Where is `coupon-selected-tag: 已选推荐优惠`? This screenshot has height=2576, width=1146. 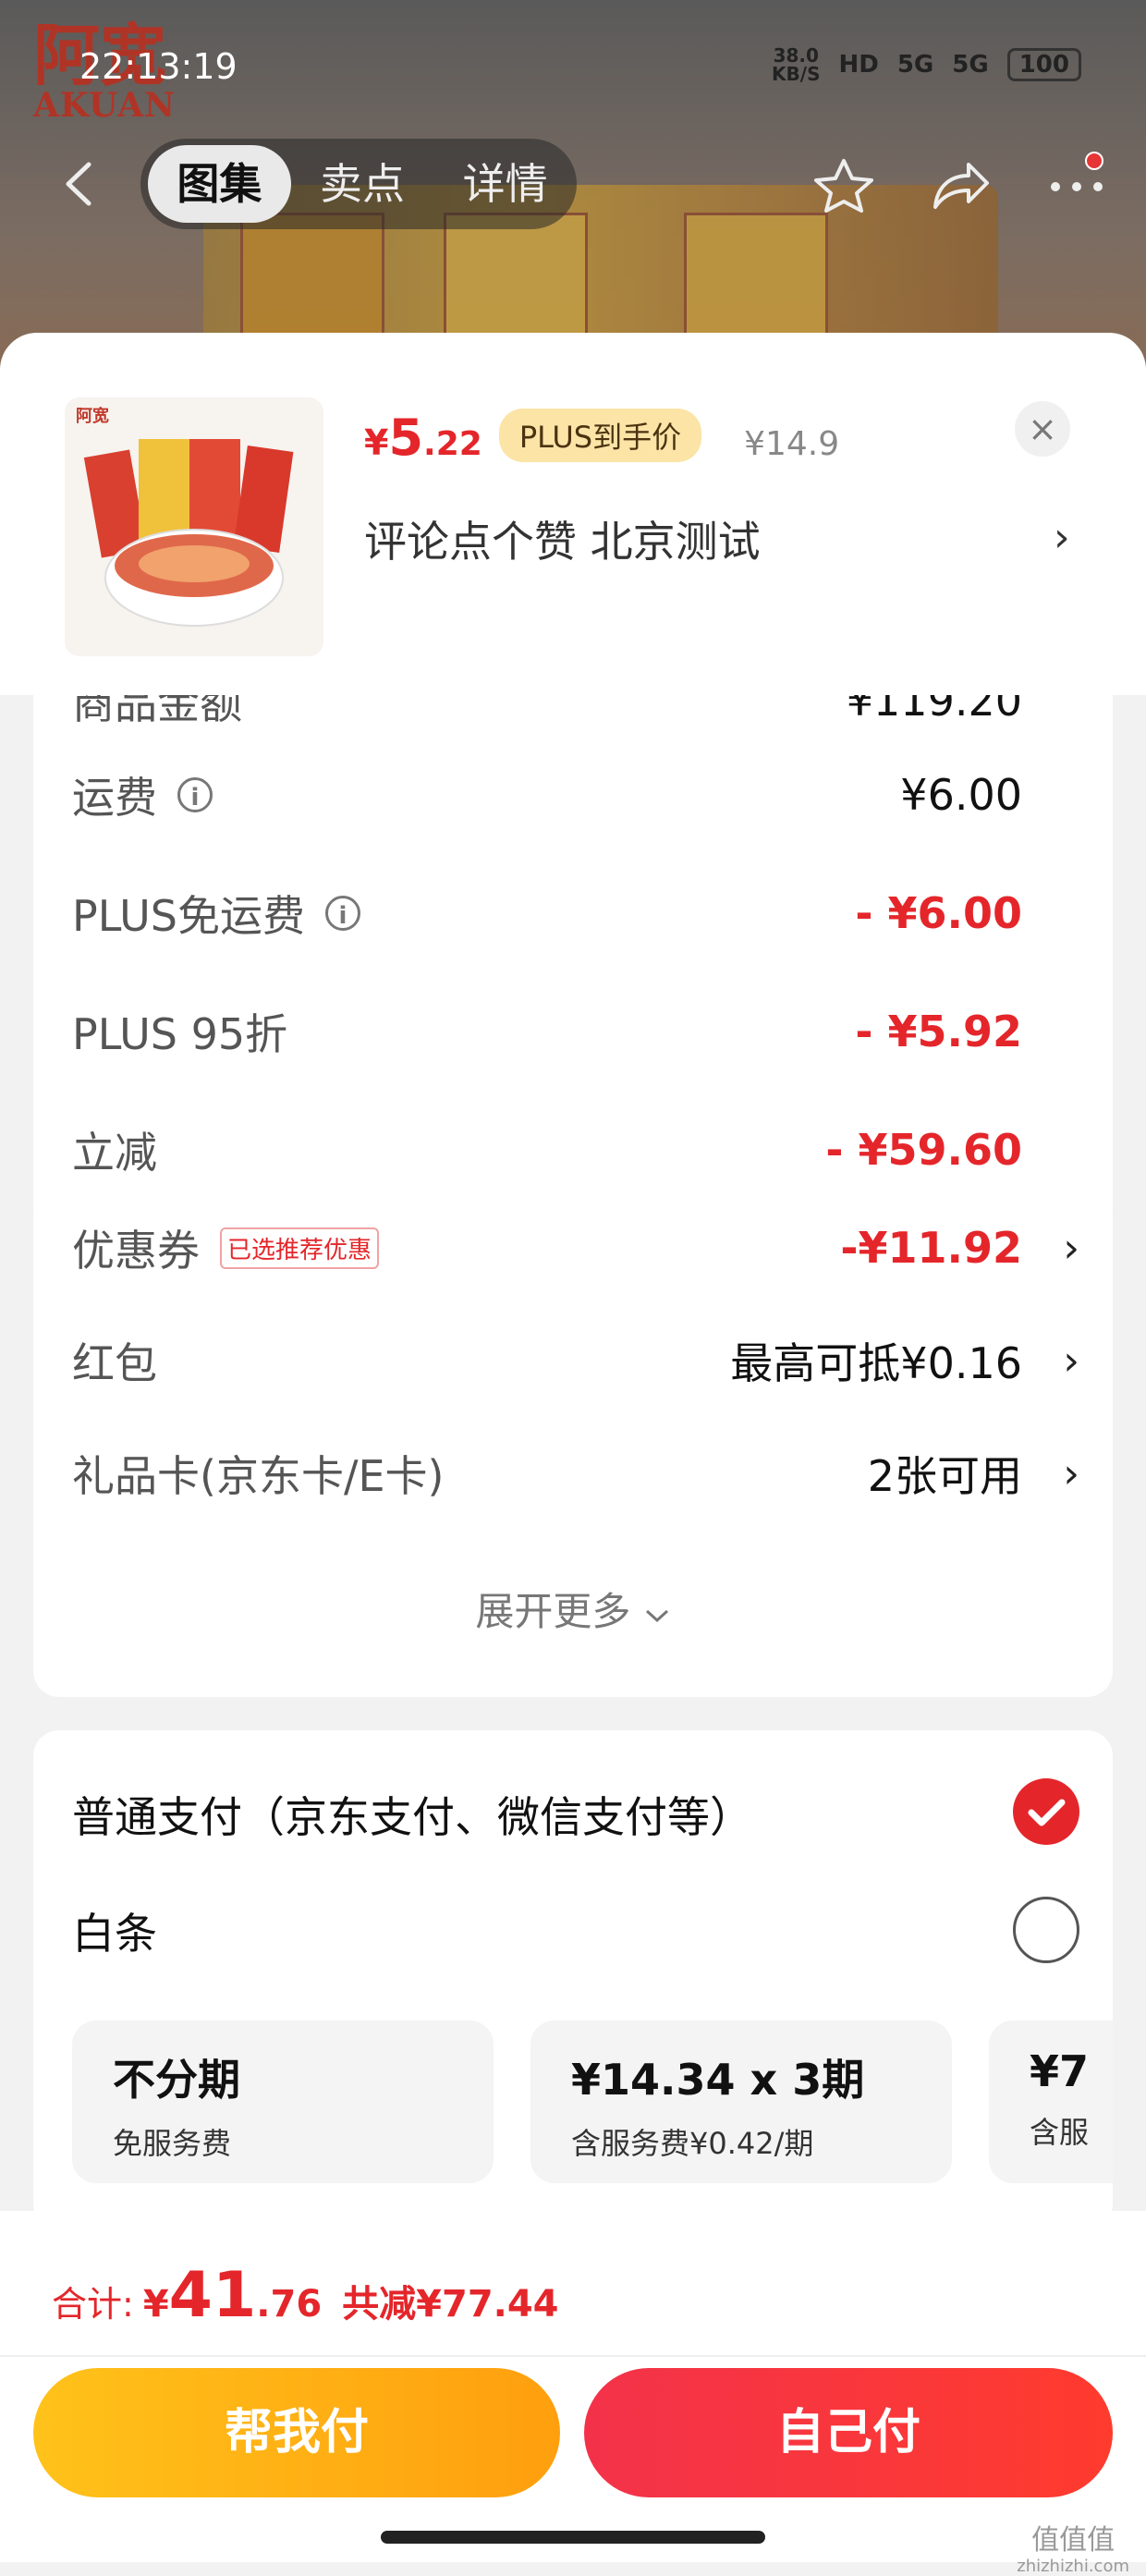 coupon-selected-tag: 已选推荐优惠 is located at coordinates (300, 1248).